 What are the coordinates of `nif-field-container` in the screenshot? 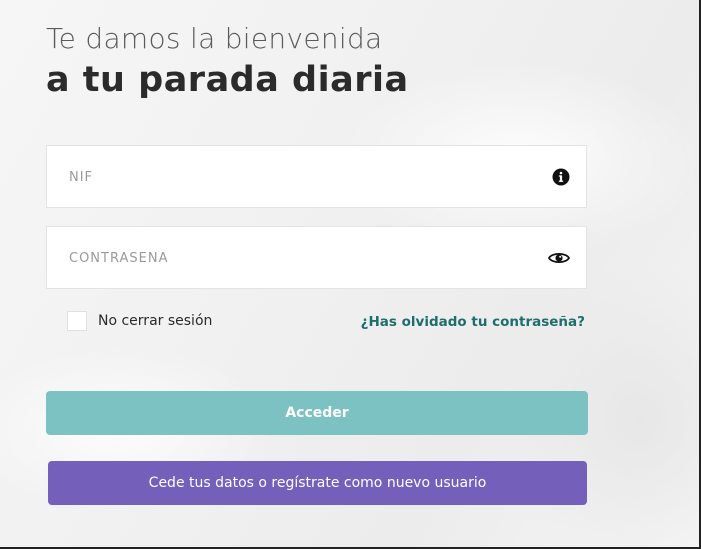 It's located at (316, 177).